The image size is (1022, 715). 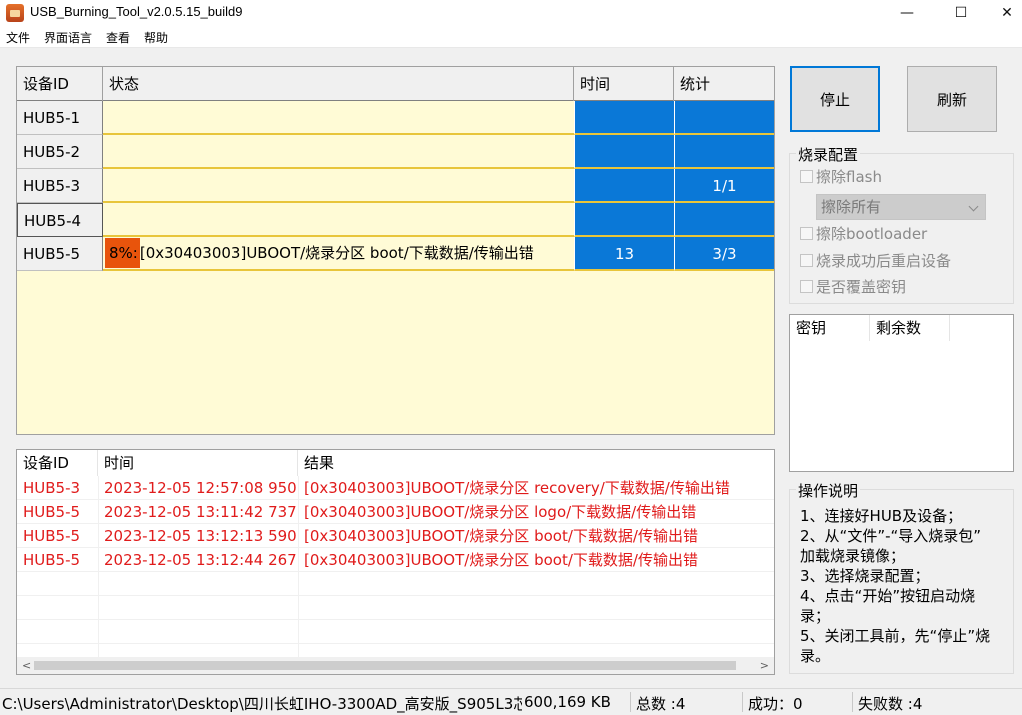 What do you see at coordinates (895, 636) in the screenshot?
I see `instruction-line: 5、关闭工具前，先“停止”烧` at bounding box center [895, 636].